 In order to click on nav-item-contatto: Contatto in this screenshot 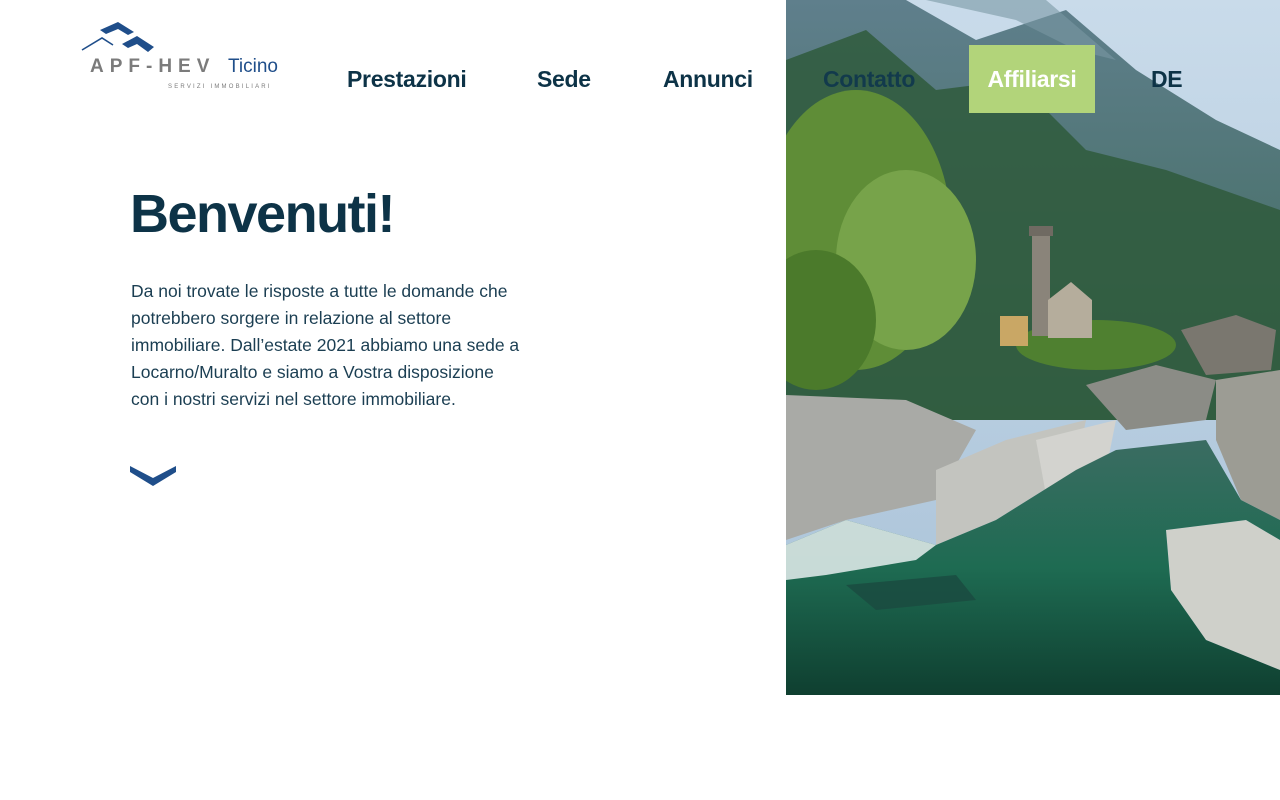, I will do `click(869, 79)`.